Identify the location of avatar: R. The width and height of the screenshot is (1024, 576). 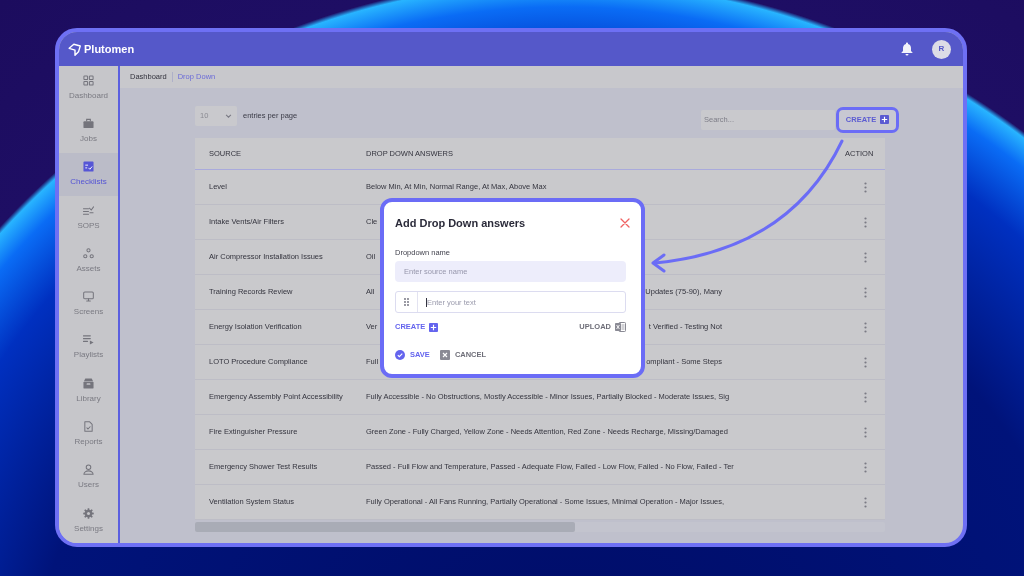
(941, 49).